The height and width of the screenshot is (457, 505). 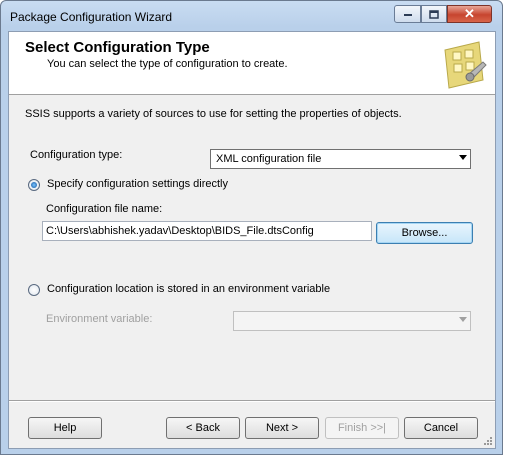 I want to click on page-title: Select Configuration Type, so click(x=117, y=47).